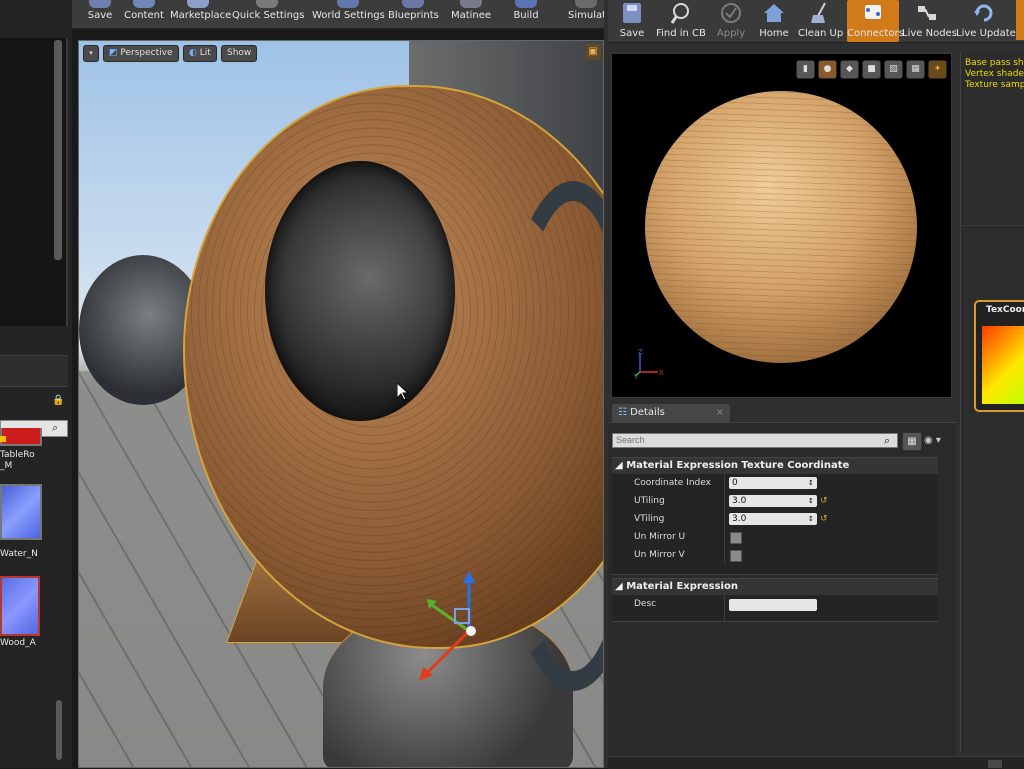  I want to click on status-bar, so click(816, 762).